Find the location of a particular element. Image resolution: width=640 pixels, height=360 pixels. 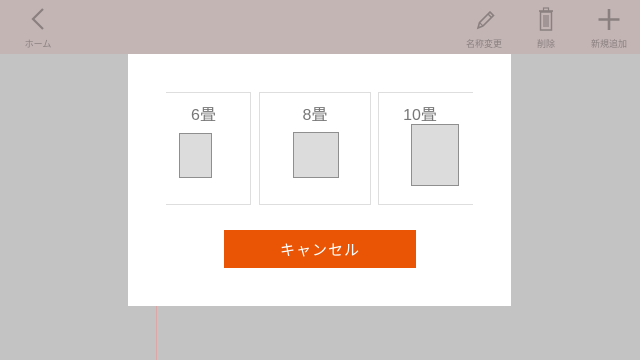

add-new-button: 新規追加 is located at coordinates (609, 29).